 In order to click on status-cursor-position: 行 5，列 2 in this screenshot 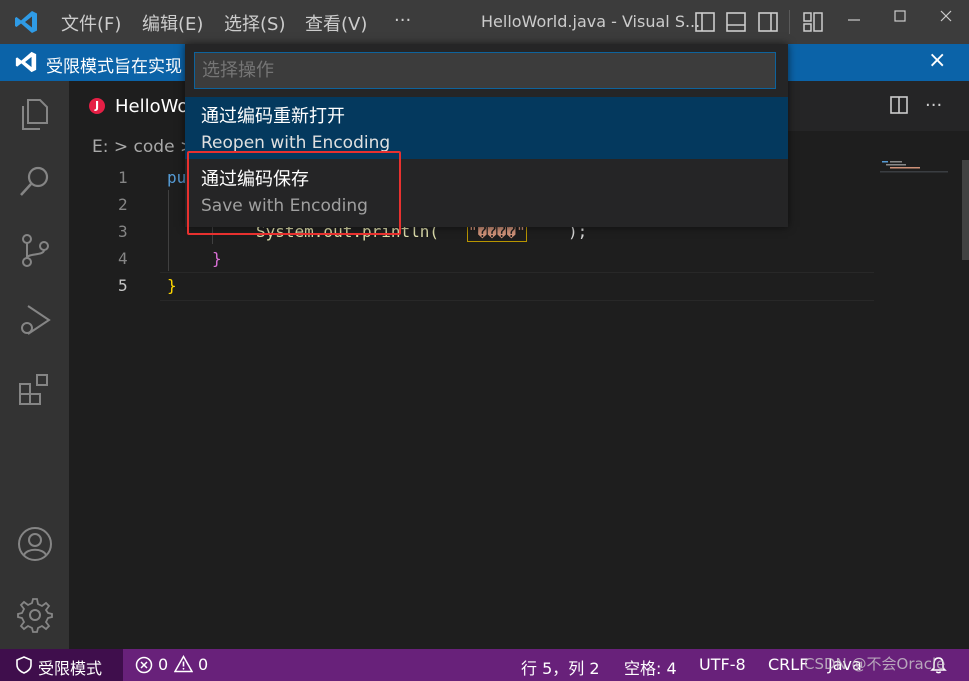, I will do `click(560, 667)`.